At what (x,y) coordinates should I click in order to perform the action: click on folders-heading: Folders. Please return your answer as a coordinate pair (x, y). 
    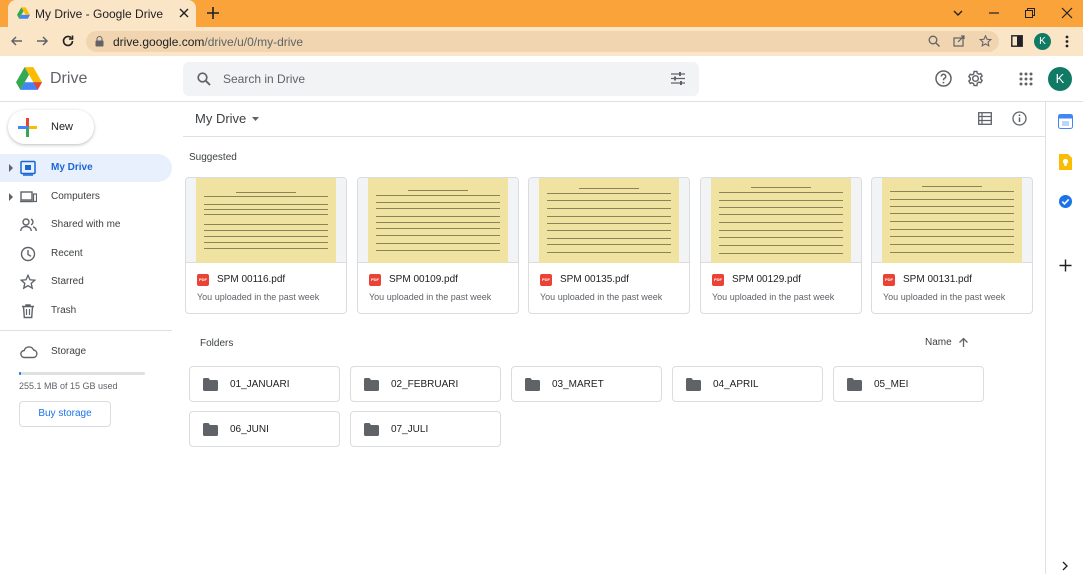
    Looking at the image, I should click on (217, 343).